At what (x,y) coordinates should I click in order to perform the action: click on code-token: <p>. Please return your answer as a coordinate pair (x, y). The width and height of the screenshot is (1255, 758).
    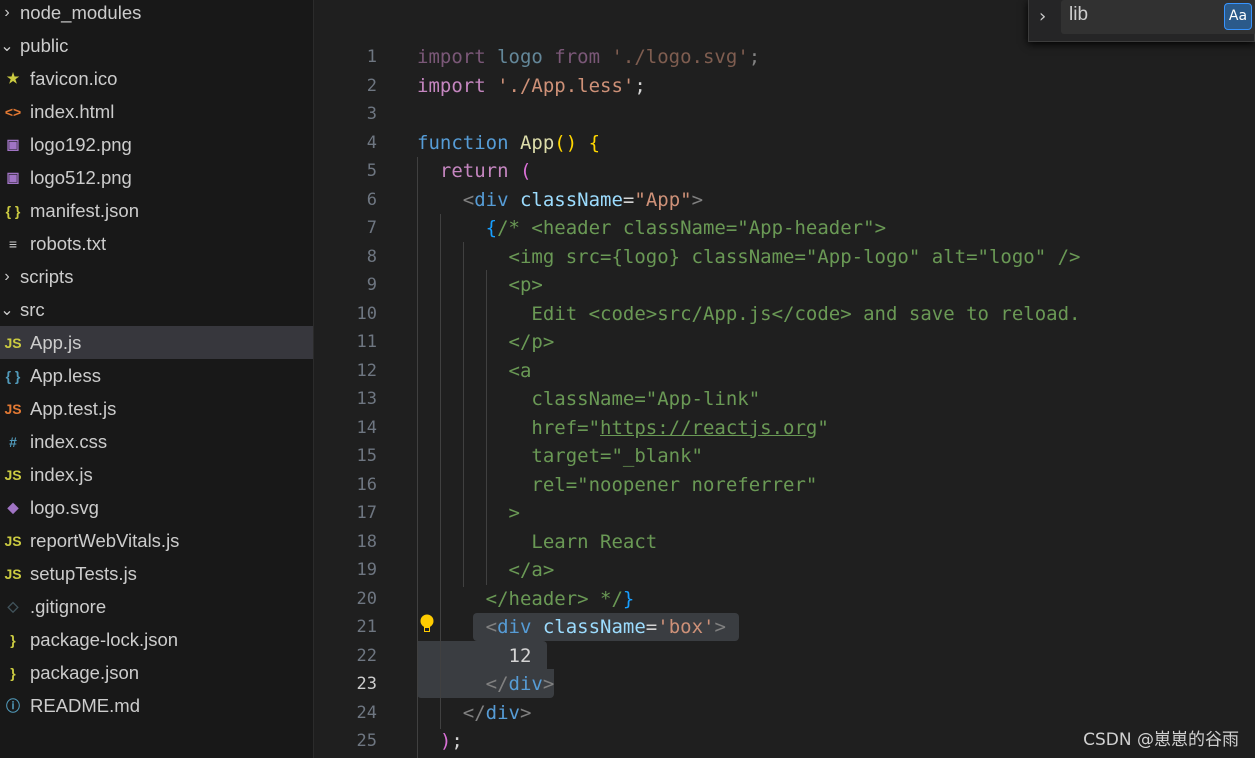
    Looking at the image, I should click on (480, 285).